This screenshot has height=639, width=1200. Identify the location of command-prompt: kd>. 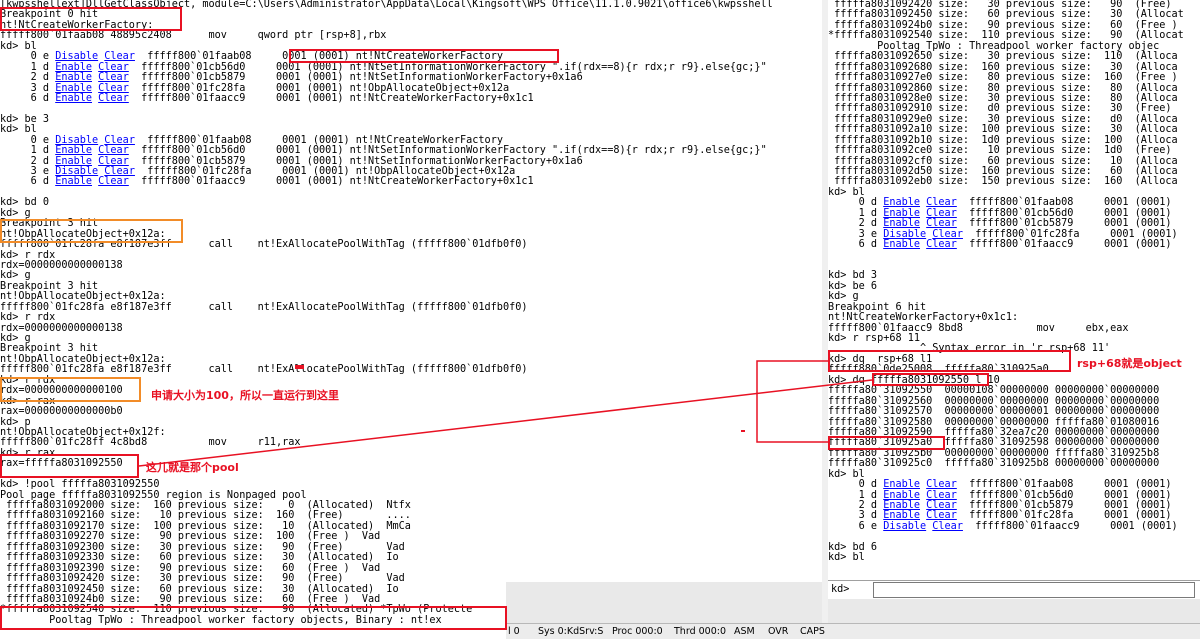
(840, 589).